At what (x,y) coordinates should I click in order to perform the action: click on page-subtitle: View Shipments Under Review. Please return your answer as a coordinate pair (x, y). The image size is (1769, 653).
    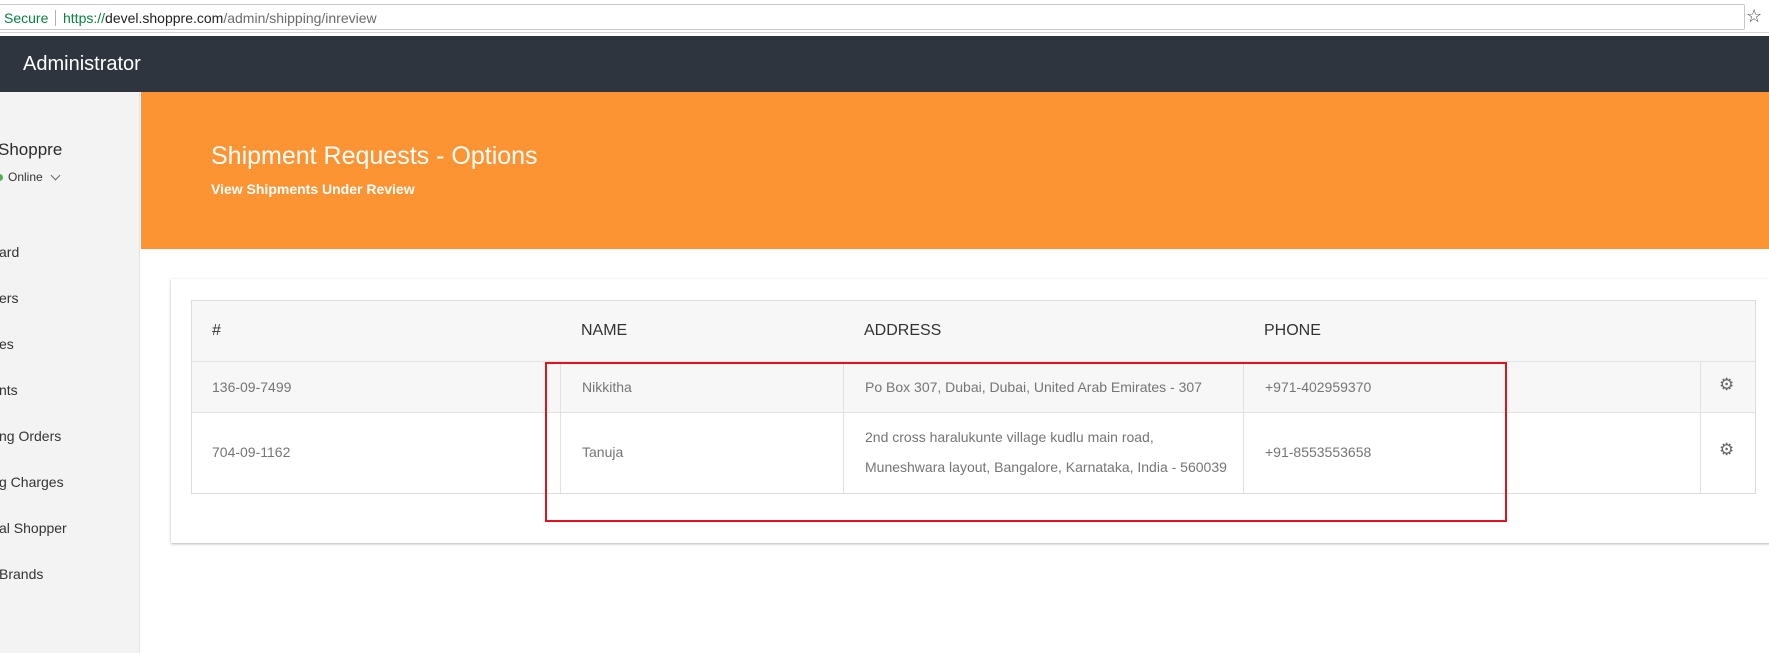
    Looking at the image, I should click on (313, 189).